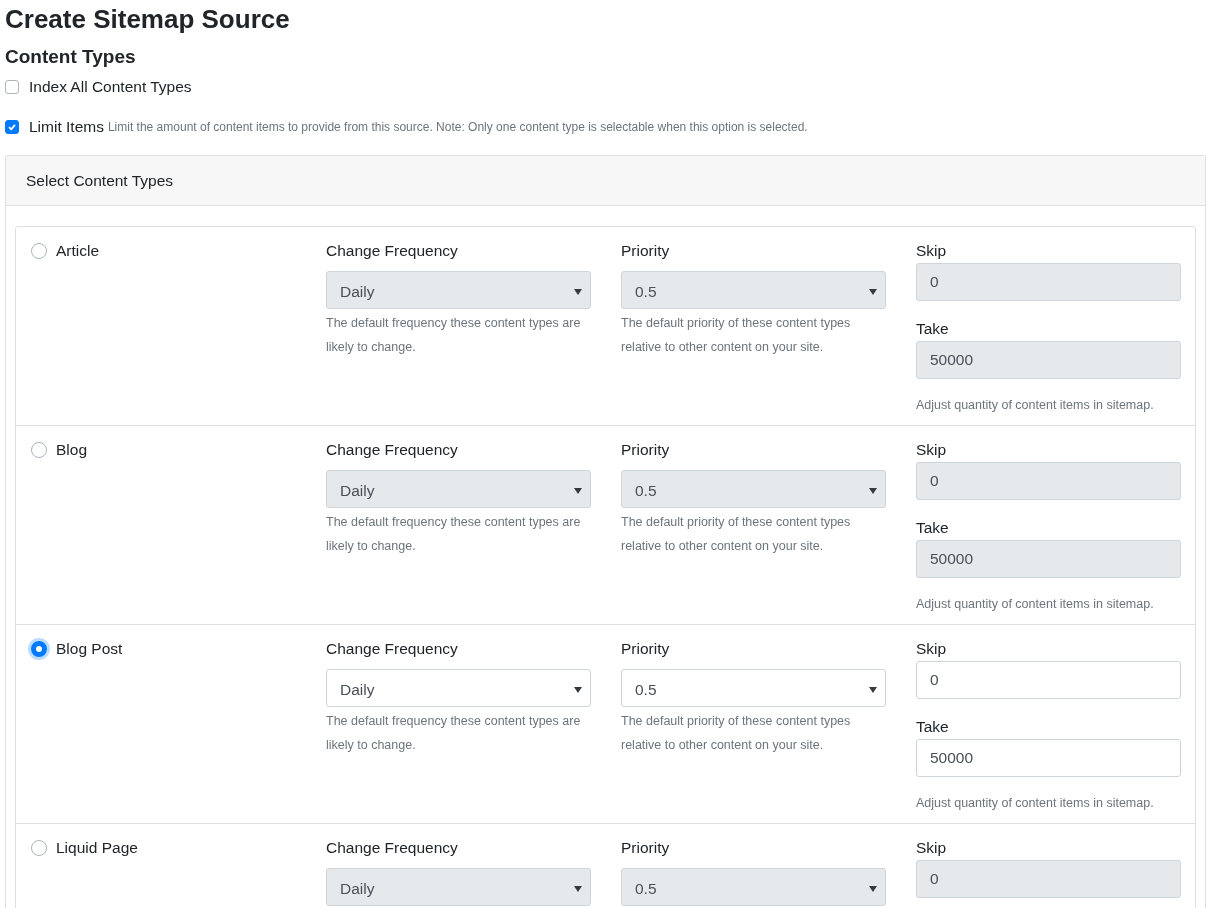 Image resolution: width=1221 pixels, height=908 pixels. I want to click on radio-button, so click(39, 649).